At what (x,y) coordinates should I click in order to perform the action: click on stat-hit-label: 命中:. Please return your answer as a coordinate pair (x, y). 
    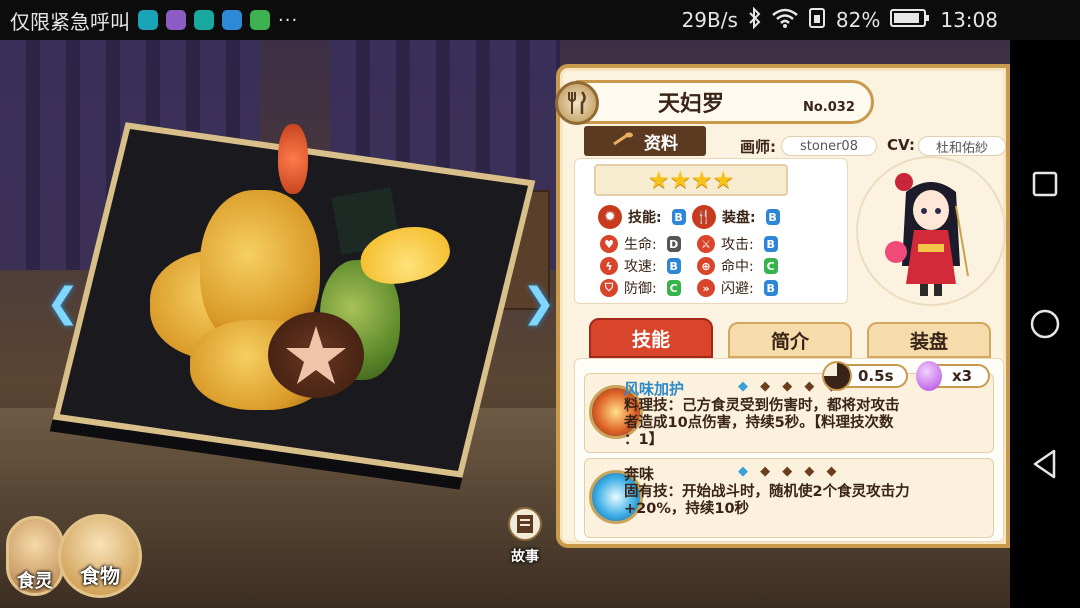
    Looking at the image, I should click on (737, 267).